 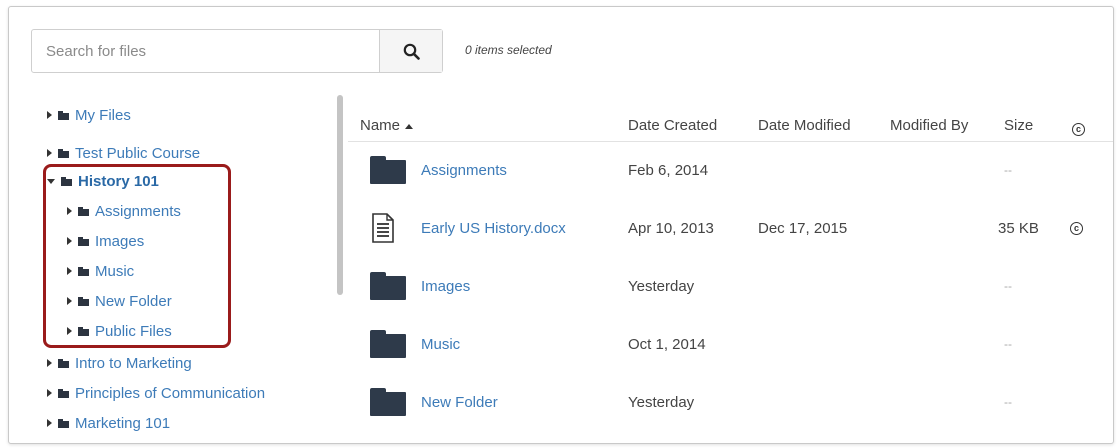 I want to click on tree-item-assignments: Assignments, so click(x=124, y=211).